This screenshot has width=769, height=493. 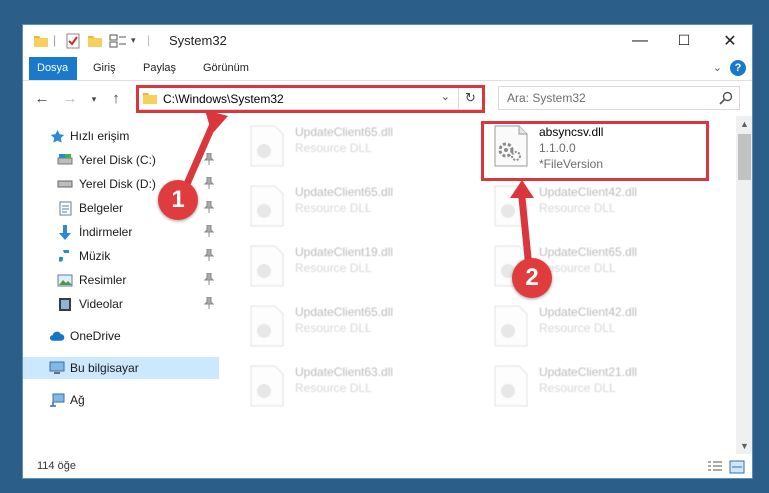 I want to click on details-view-icon, so click(x=715, y=467).